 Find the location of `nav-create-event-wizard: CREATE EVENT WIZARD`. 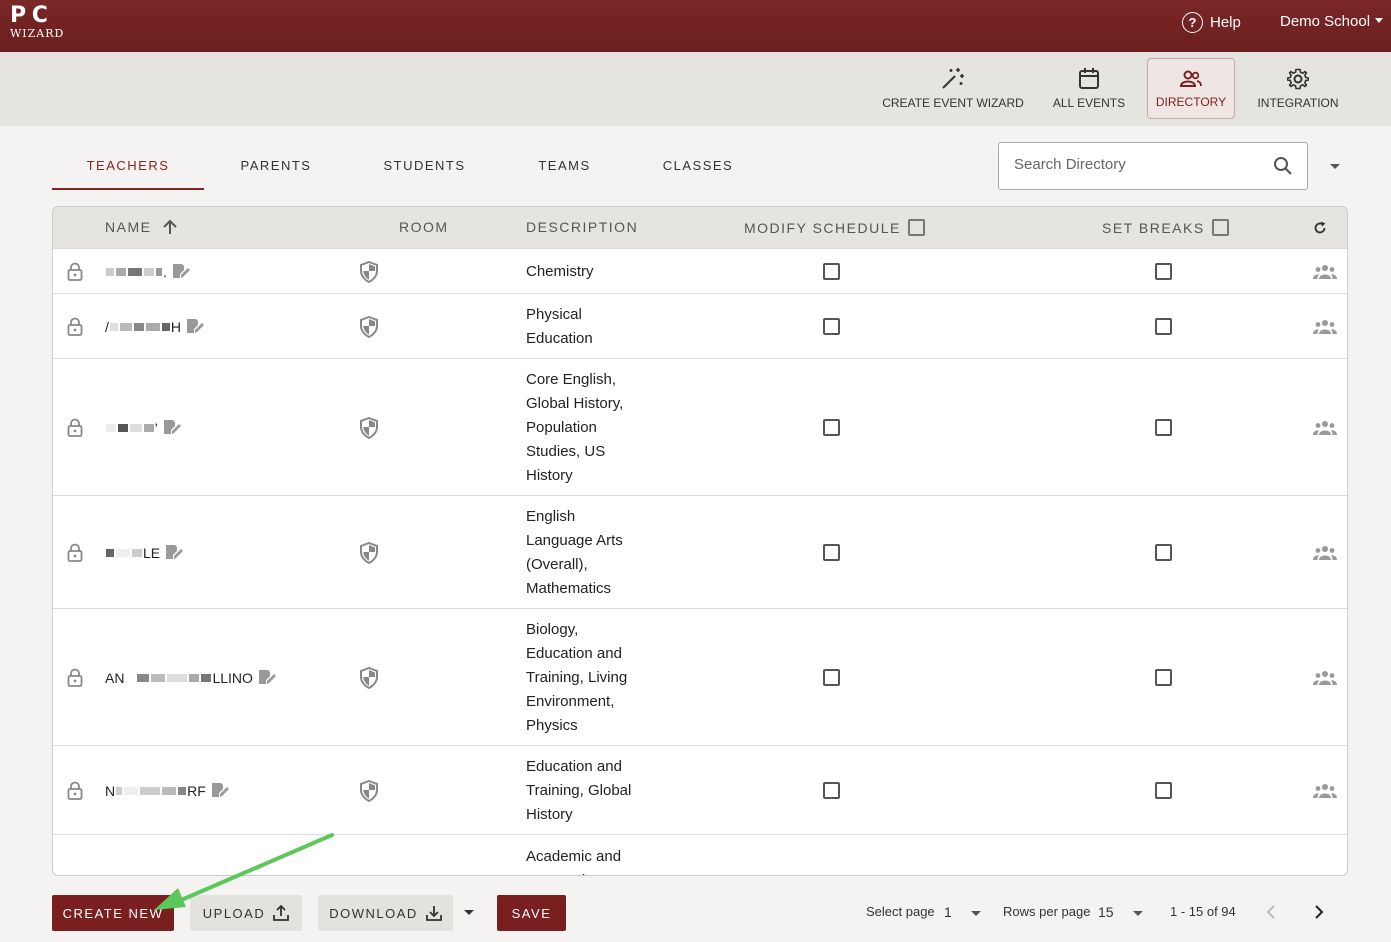

nav-create-event-wizard: CREATE EVENT WIZARD is located at coordinates (953, 88).